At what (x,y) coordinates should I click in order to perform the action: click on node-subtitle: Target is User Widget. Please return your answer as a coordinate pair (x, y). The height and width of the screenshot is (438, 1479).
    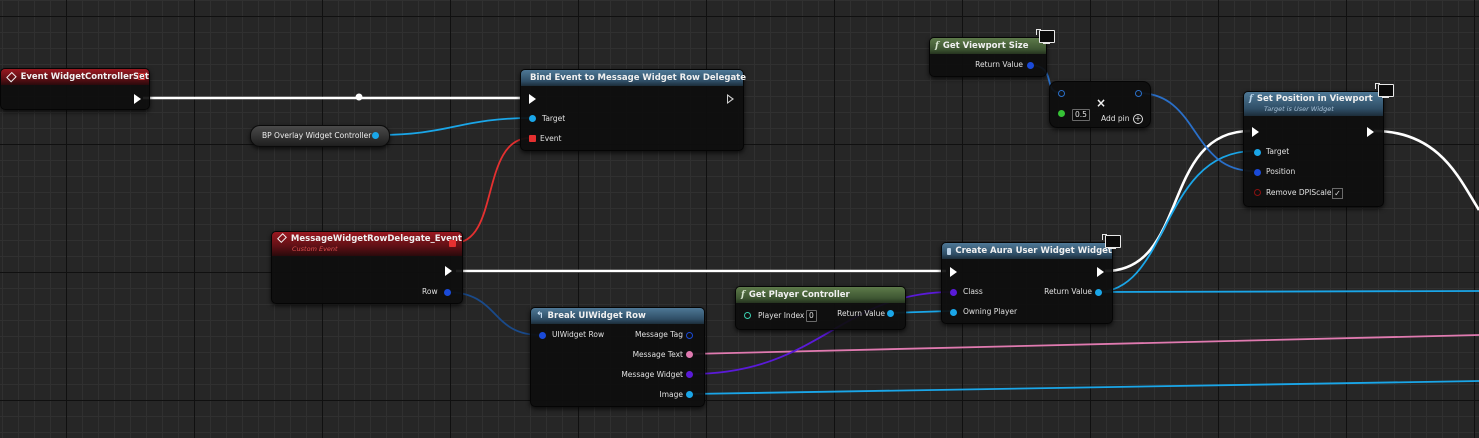
    Looking at the image, I should click on (1299, 109).